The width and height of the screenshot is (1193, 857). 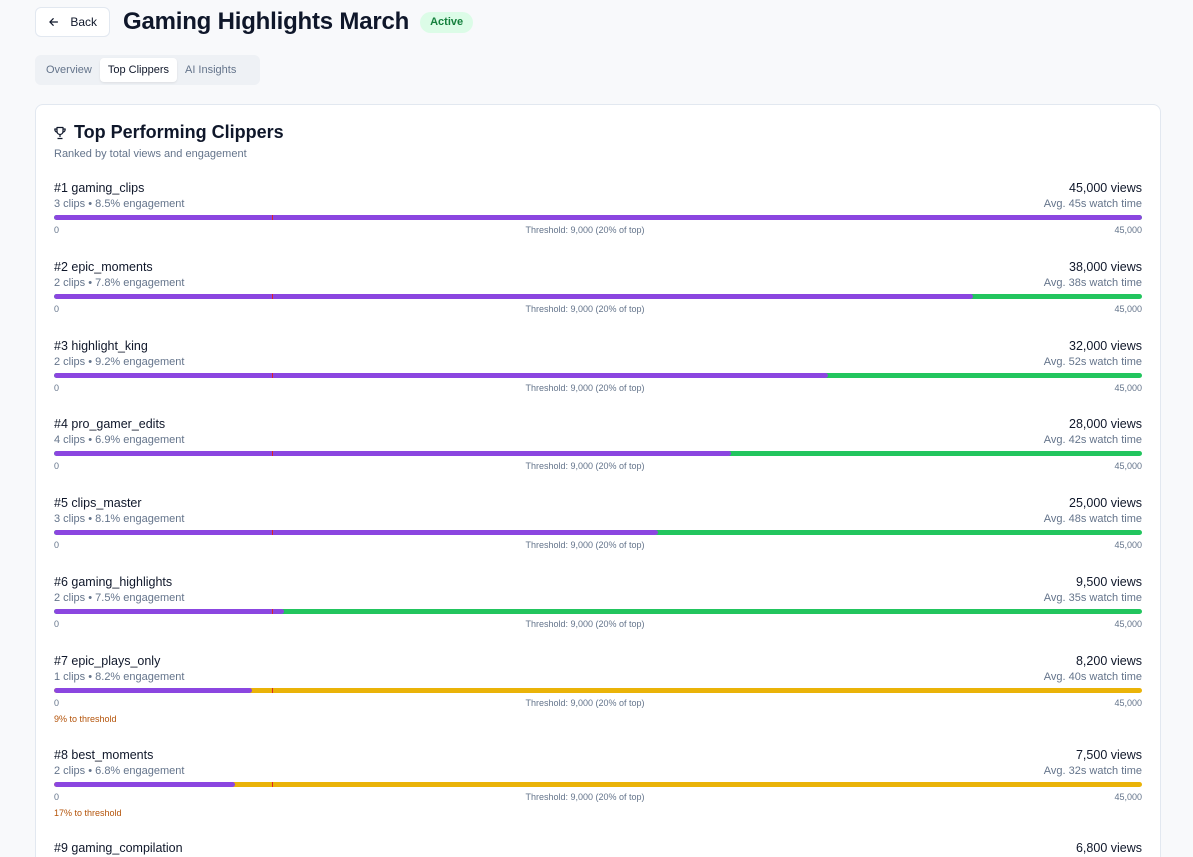 I want to click on back-button: Back, so click(x=72, y=22).